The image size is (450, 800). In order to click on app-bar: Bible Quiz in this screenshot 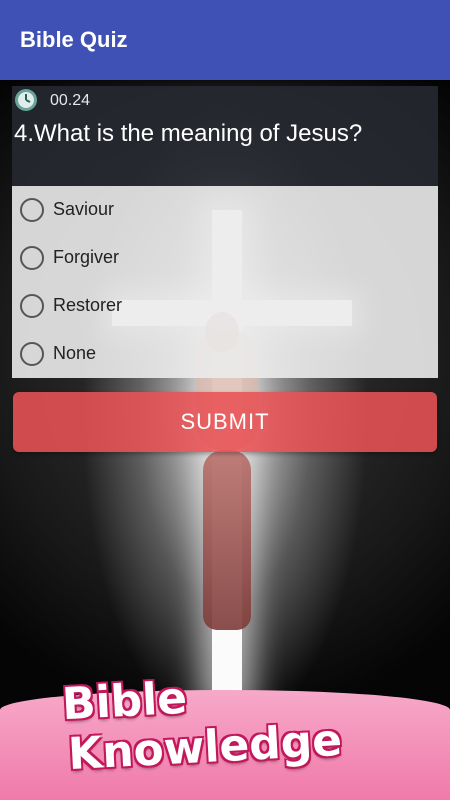, I will do `click(225, 40)`.